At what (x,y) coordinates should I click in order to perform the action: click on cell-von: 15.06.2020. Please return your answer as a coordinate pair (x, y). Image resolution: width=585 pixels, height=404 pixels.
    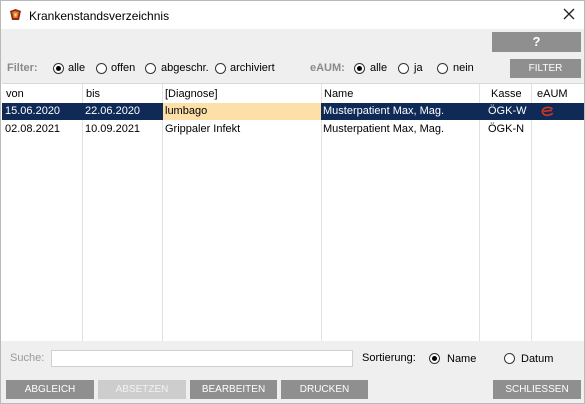
    Looking at the image, I should click on (33, 111).